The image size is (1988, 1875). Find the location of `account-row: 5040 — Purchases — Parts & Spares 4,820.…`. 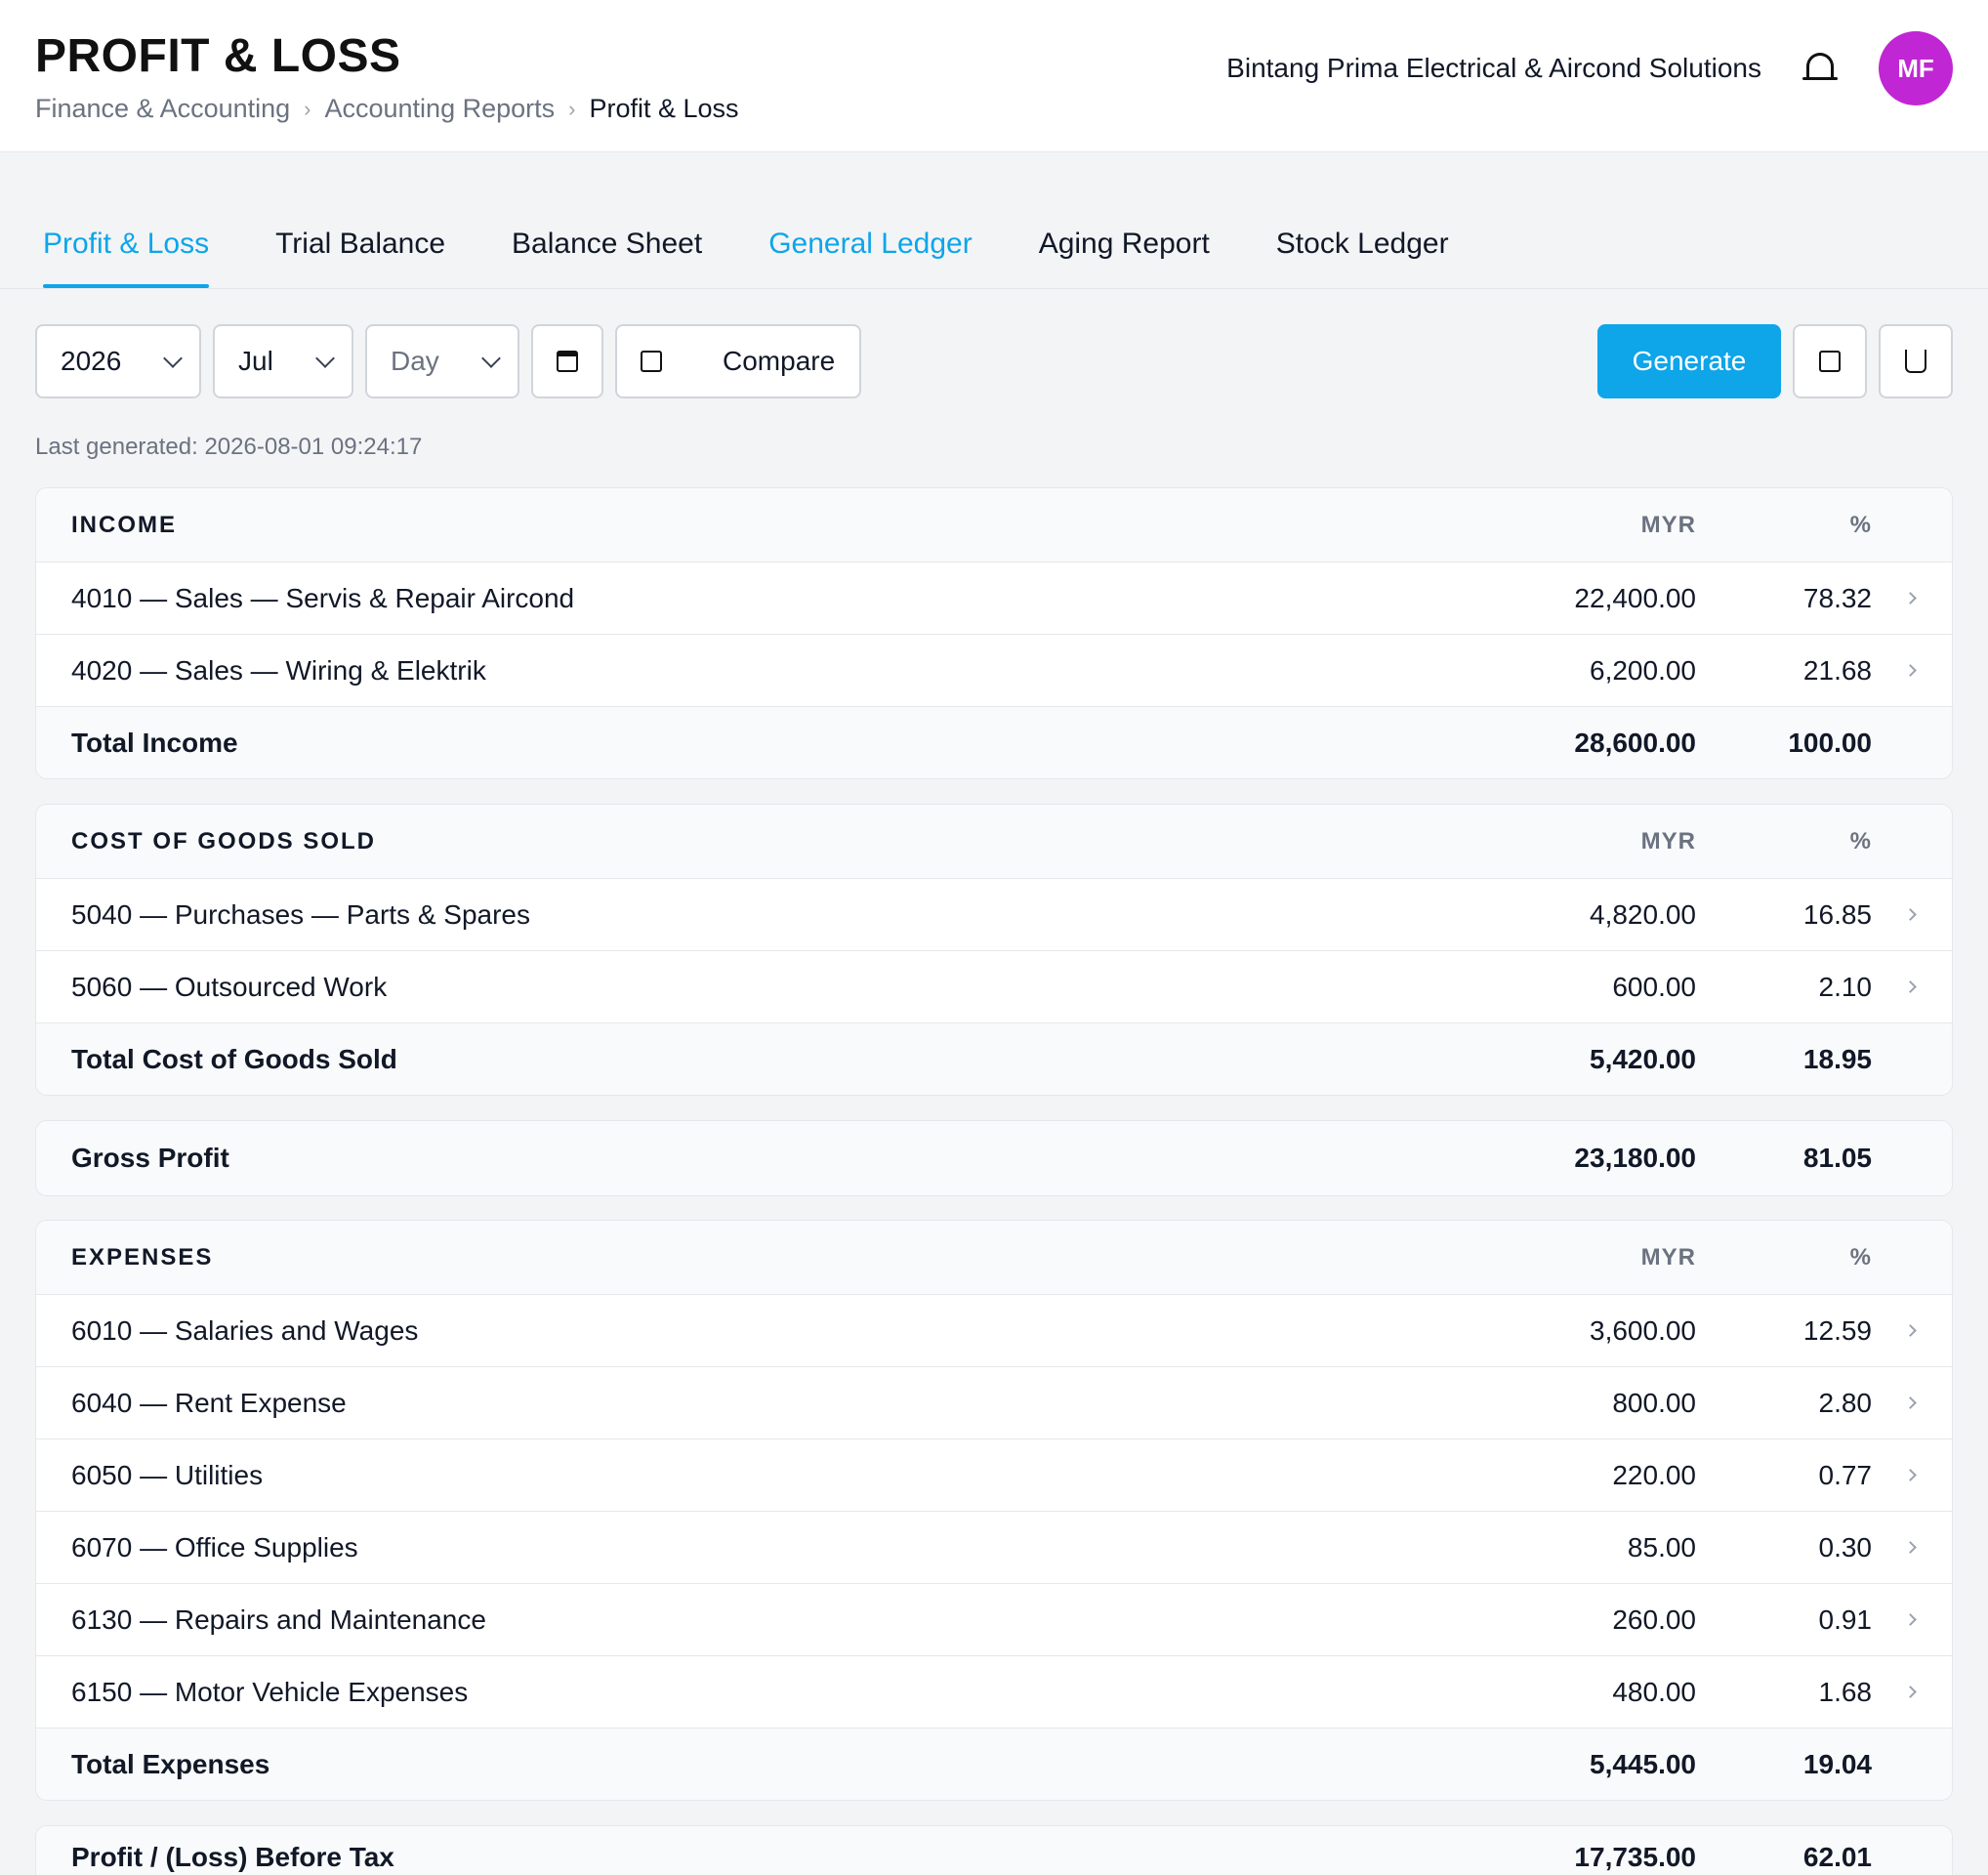

account-row: 5040 — Purchases — Parts & Spares 4,820.… is located at coordinates (994, 914).